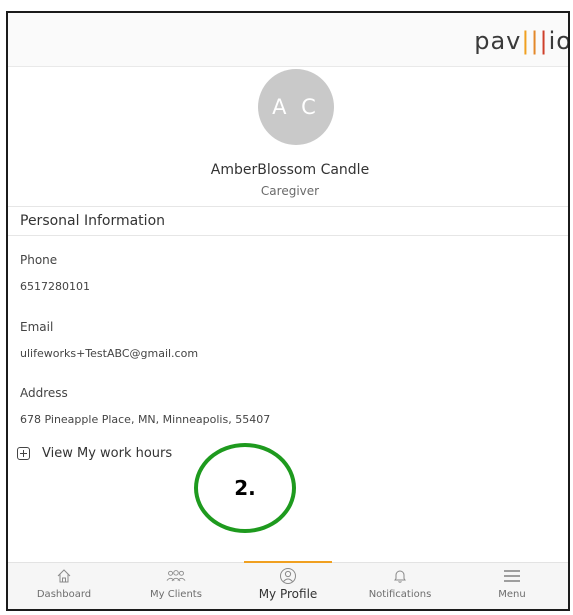  I want to click on nav-item-my-profile: My Profile, so click(288, 585).